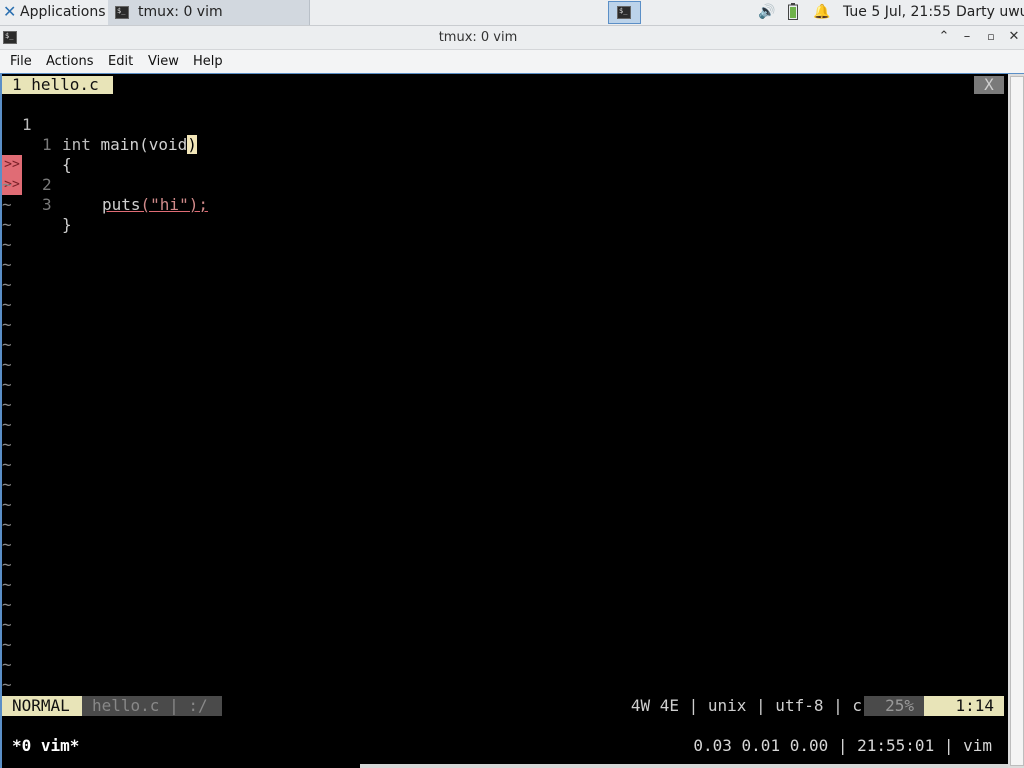 Image resolution: width=1024 pixels, height=768 pixels. What do you see at coordinates (63, 12) in the screenshot?
I see `applications-label: Applications` at bounding box center [63, 12].